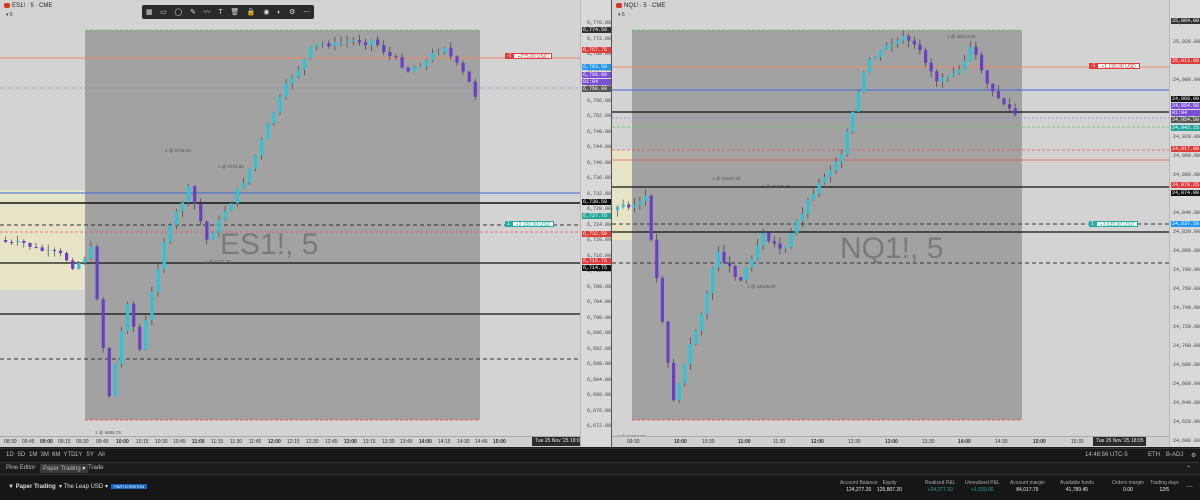 This screenshot has width=1200, height=500. Describe the element at coordinates (279, 12) in the screenshot. I see `eye-icon: ◐` at that location.